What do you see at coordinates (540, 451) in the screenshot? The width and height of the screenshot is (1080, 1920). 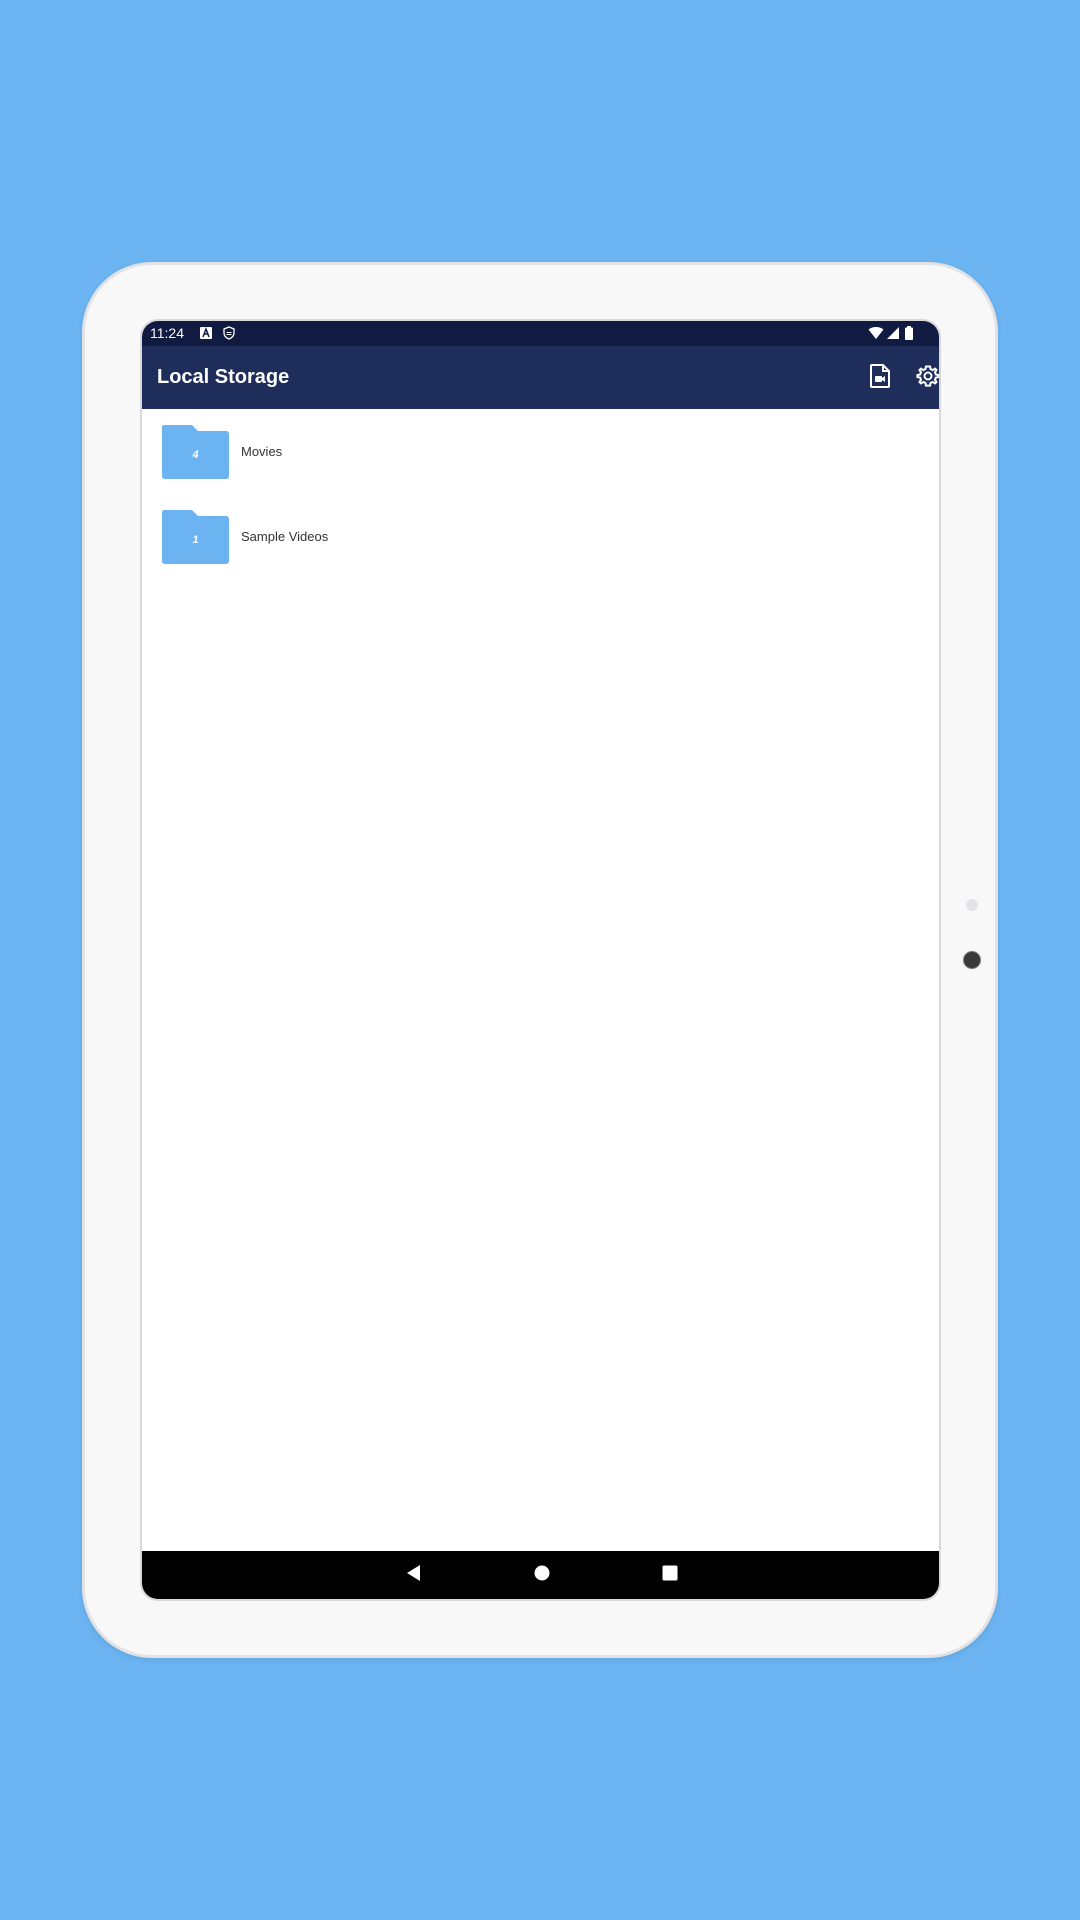 I see `list-item: 4 Movies` at bounding box center [540, 451].